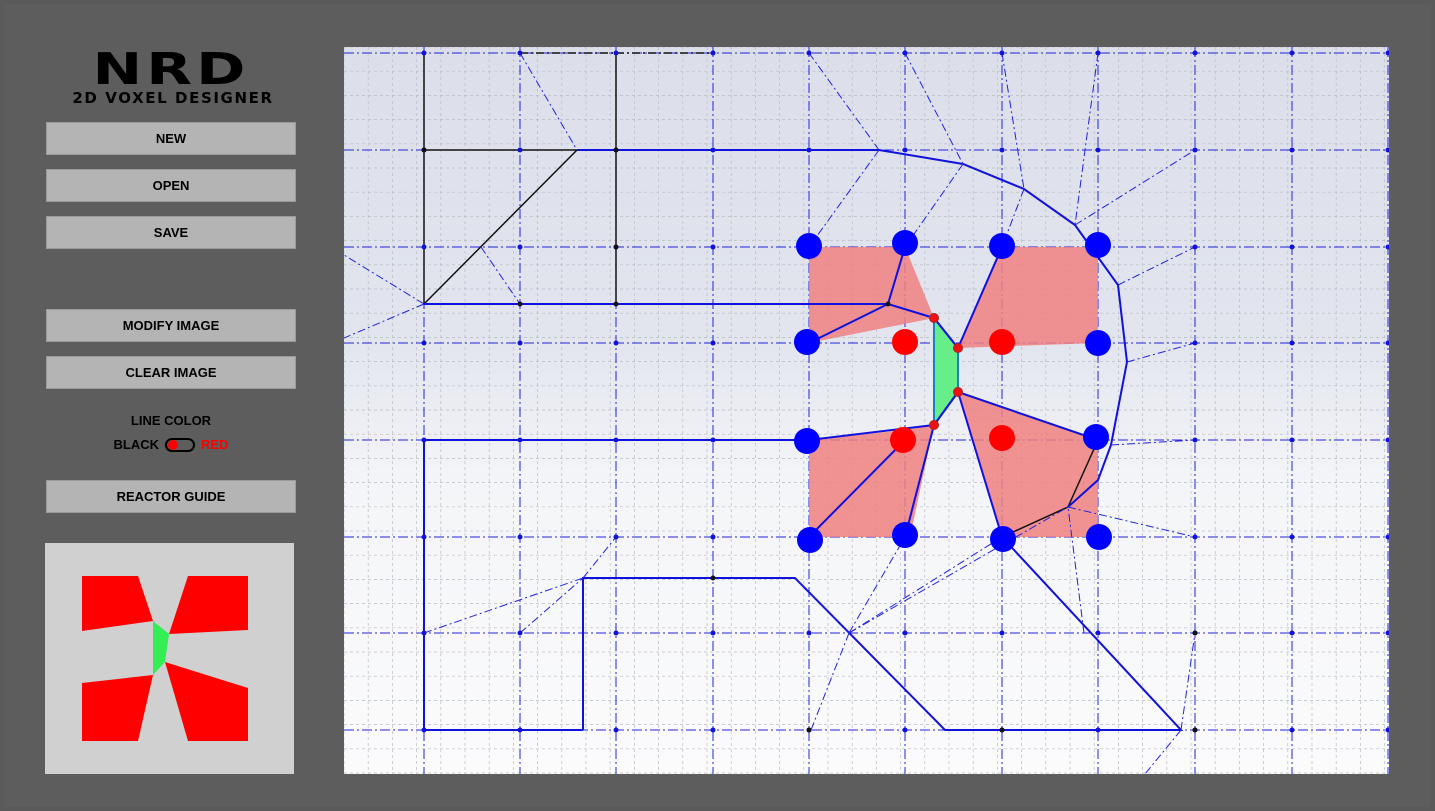  Describe the element at coordinates (171, 325) in the screenshot. I see `modify-image-button: MODIFY IMAGE` at that location.